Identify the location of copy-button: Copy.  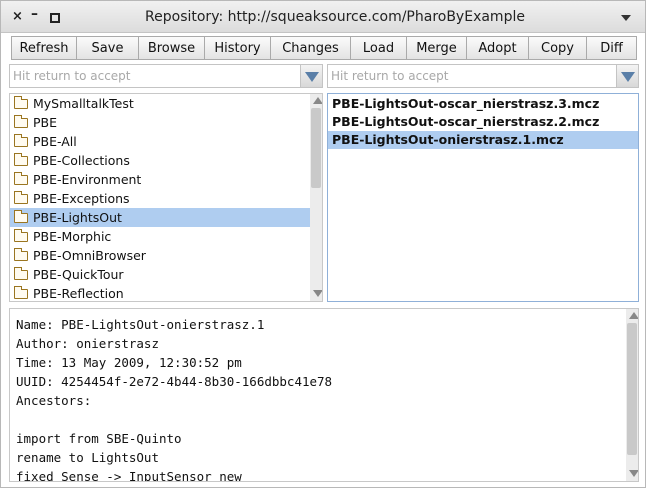
(558, 48).